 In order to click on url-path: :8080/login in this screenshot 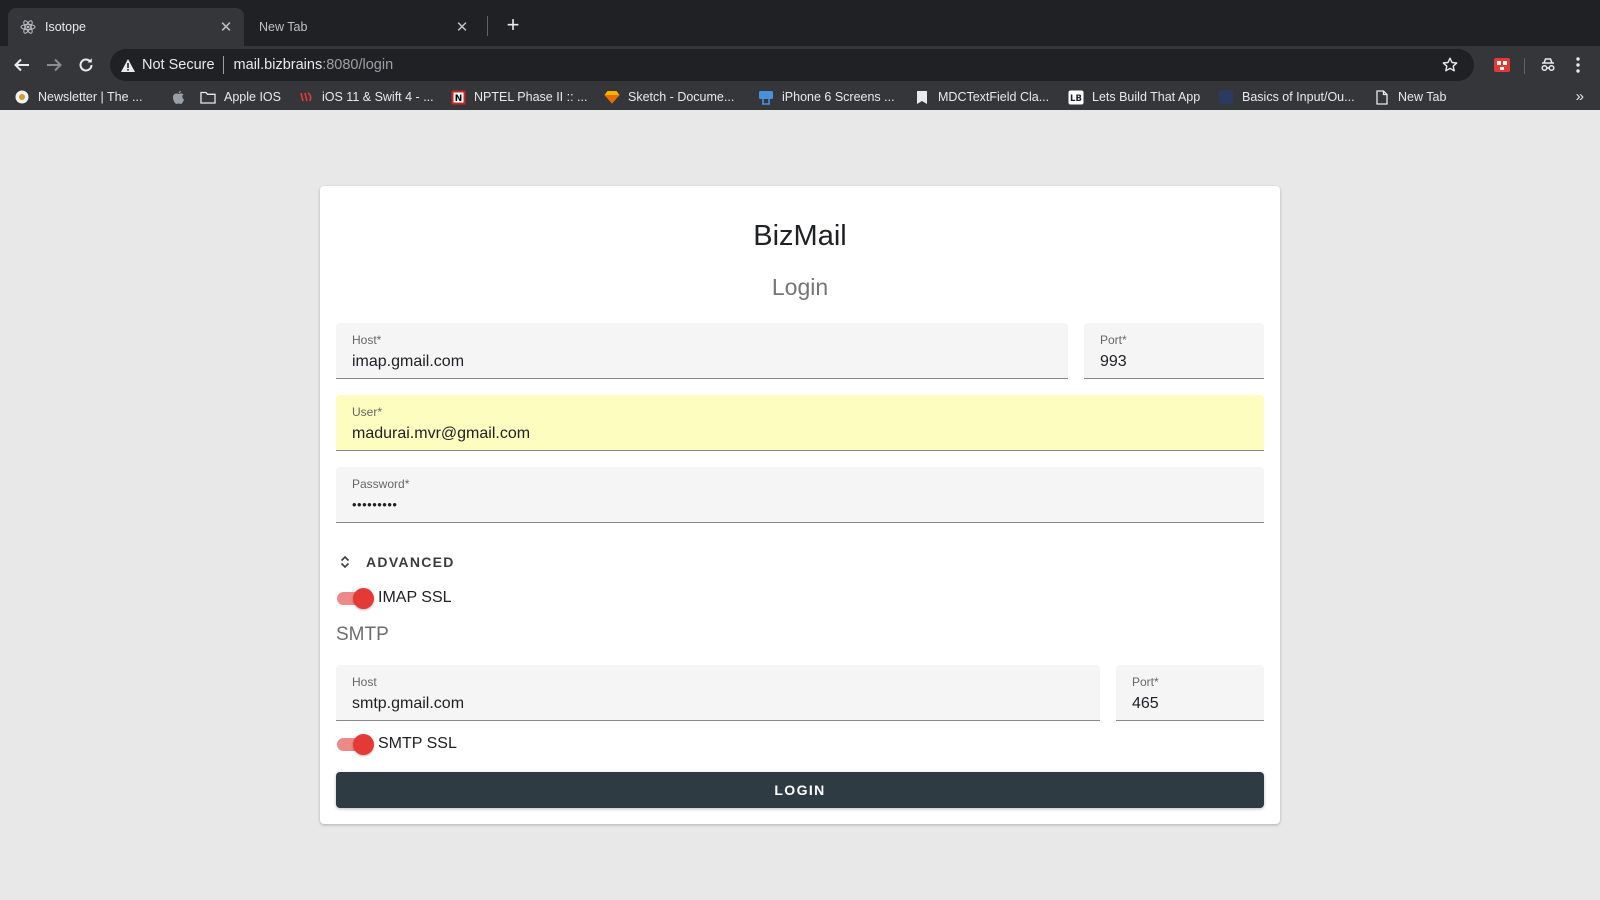, I will do `click(358, 65)`.